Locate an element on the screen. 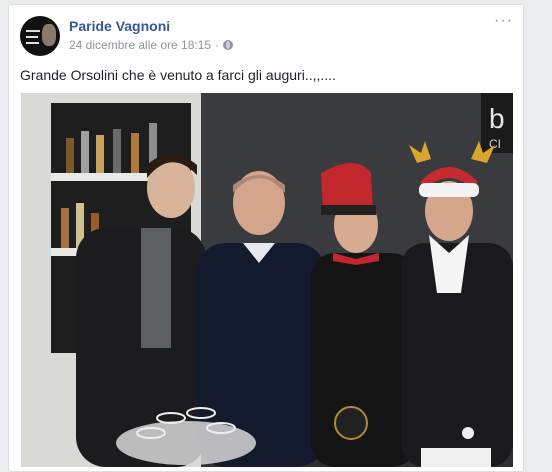 The image size is (552, 472). more-options-icon: ··· is located at coordinates (503, 21).